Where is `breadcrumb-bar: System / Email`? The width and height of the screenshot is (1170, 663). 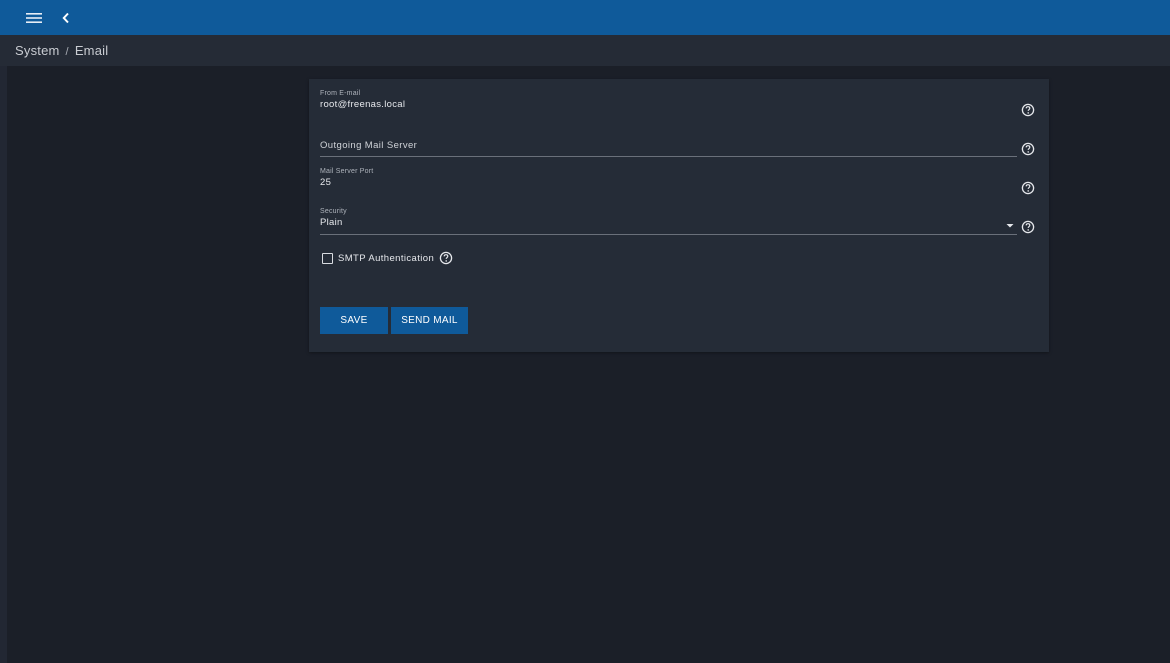
breadcrumb-bar: System / Email is located at coordinates (585, 50).